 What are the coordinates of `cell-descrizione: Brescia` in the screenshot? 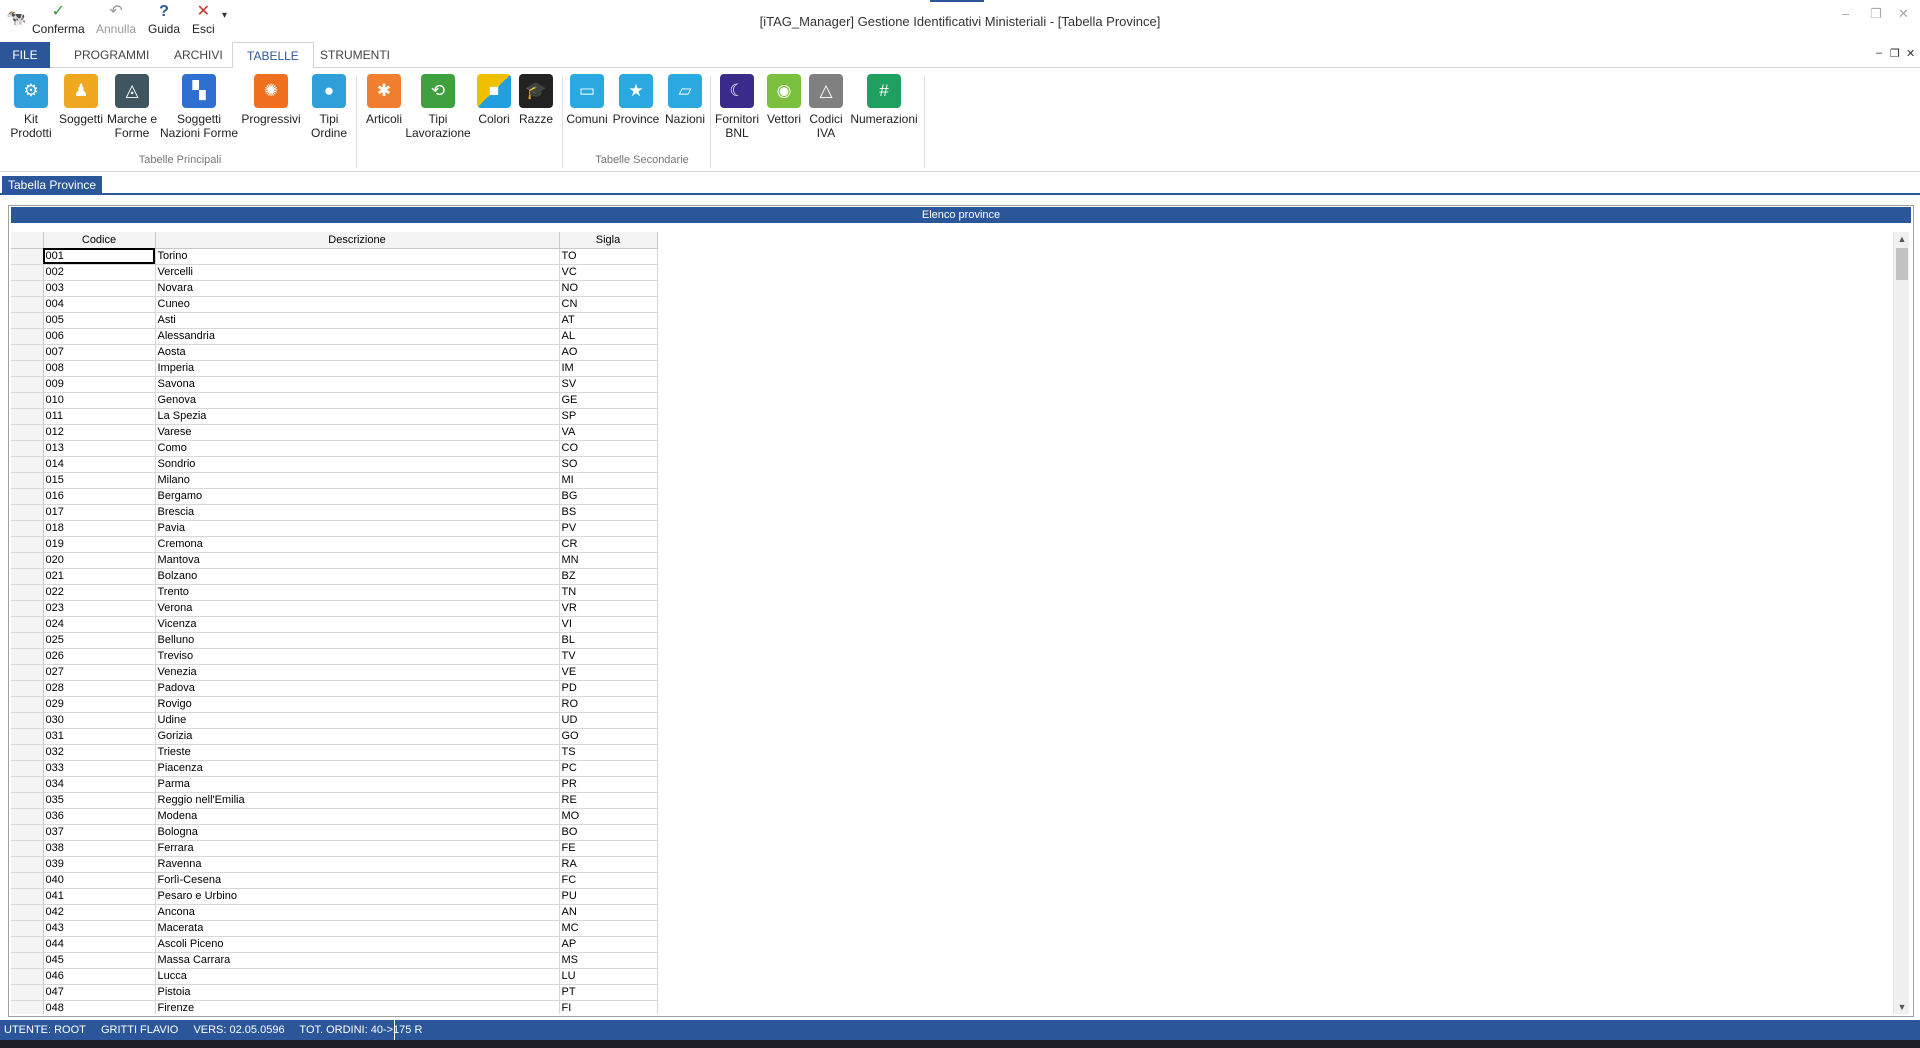 It's located at (357, 512).